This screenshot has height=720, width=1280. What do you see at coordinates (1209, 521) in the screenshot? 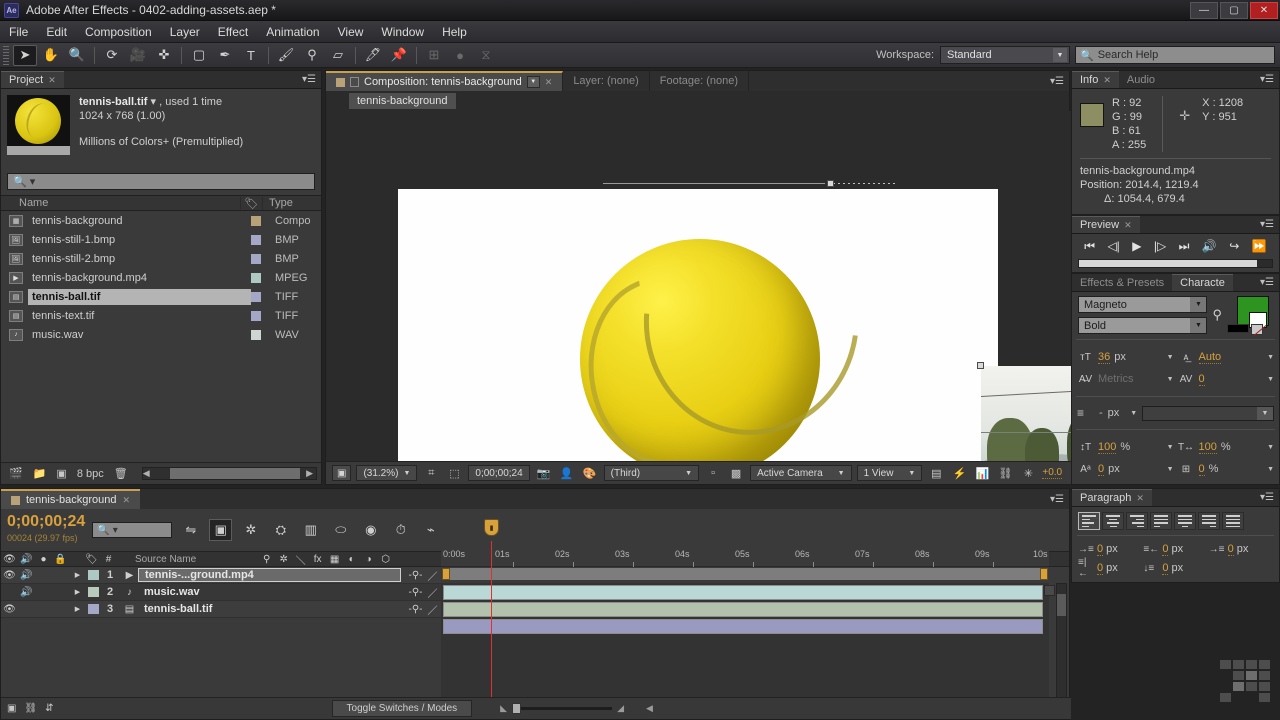
I see `justify-last-right-icon` at bounding box center [1209, 521].